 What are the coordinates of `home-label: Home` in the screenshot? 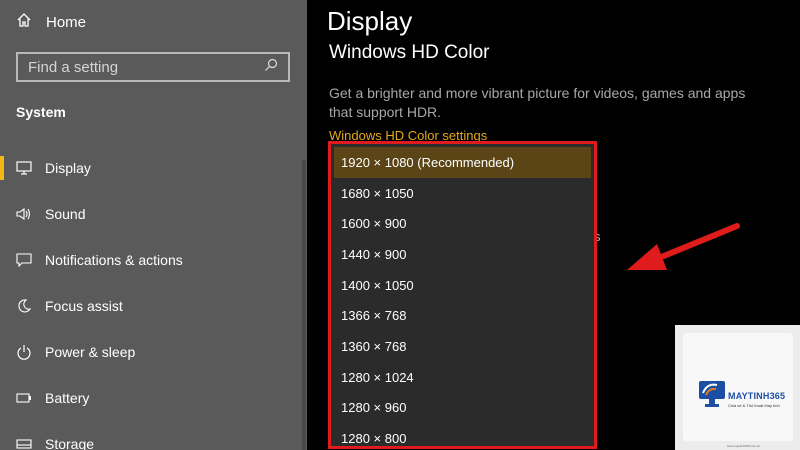 It's located at (66, 22).